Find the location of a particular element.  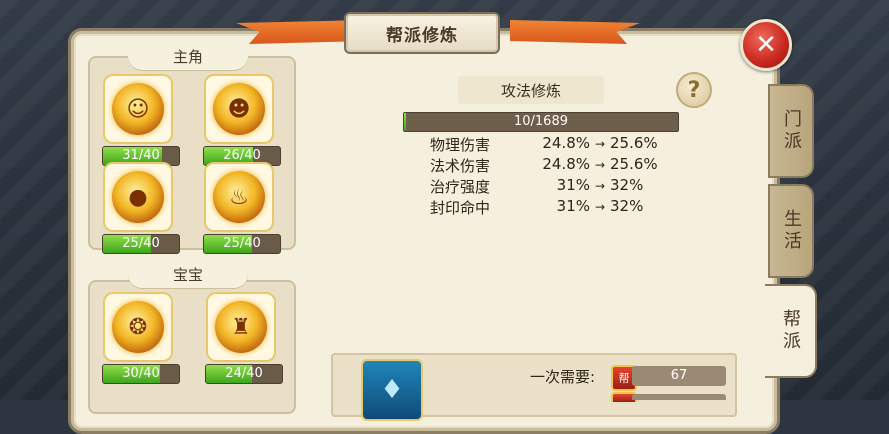

cost-value: 67 is located at coordinates (679, 376).